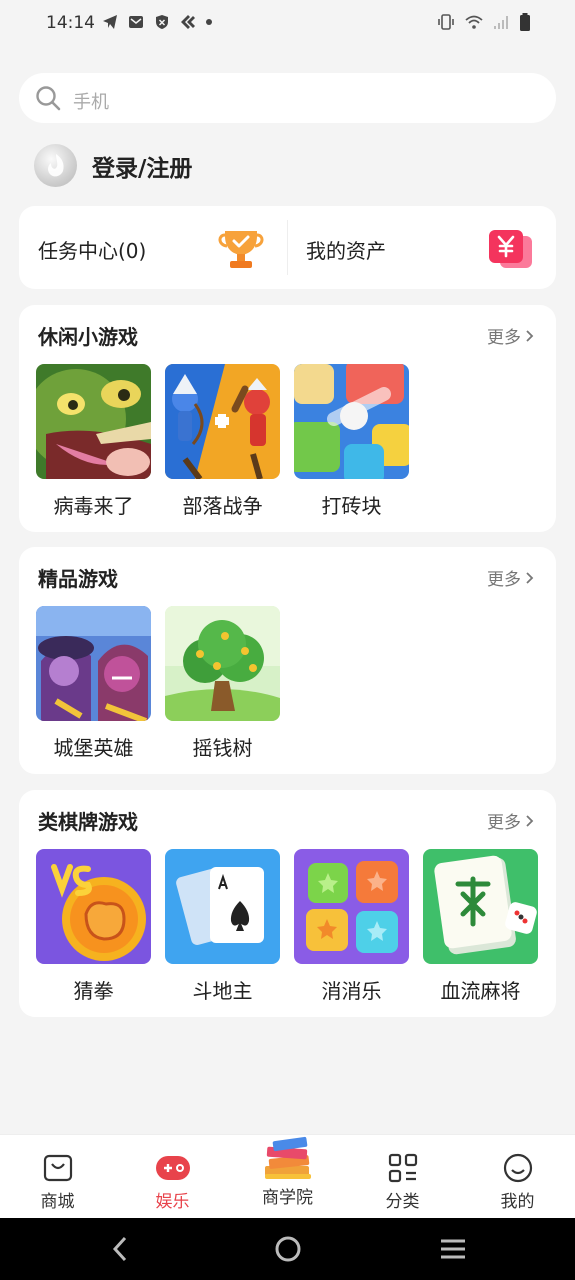 This screenshot has width=575, height=1280. Describe the element at coordinates (517, 1202) in the screenshot. I see `tab-label: 我的` at that location.